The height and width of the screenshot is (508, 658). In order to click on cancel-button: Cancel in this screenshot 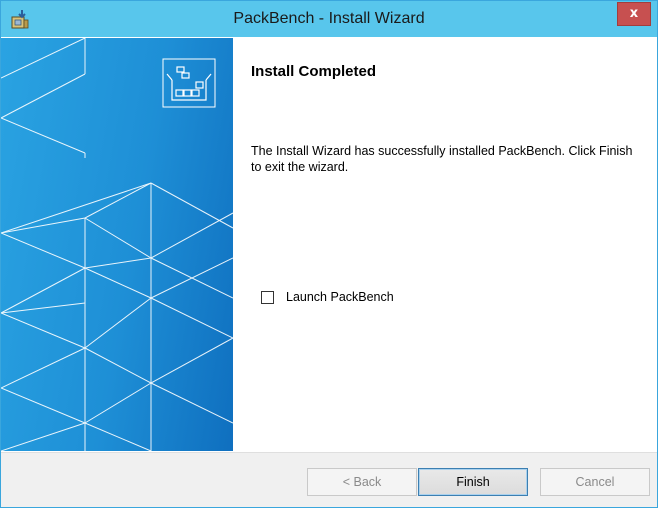, I will do `click(595, 482)`.